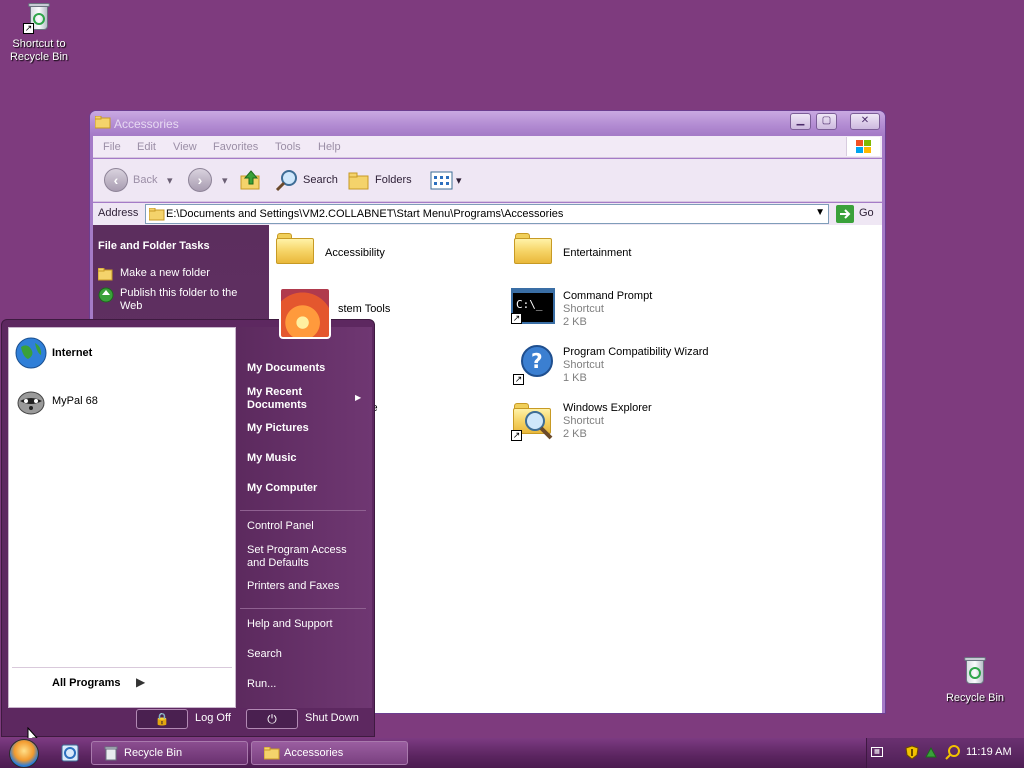 The height and width of the screenshot is (768, 1024). Describe the element at coordinates (288, 147) in the screenshot. I see `menu-tools: Tools` at that location.